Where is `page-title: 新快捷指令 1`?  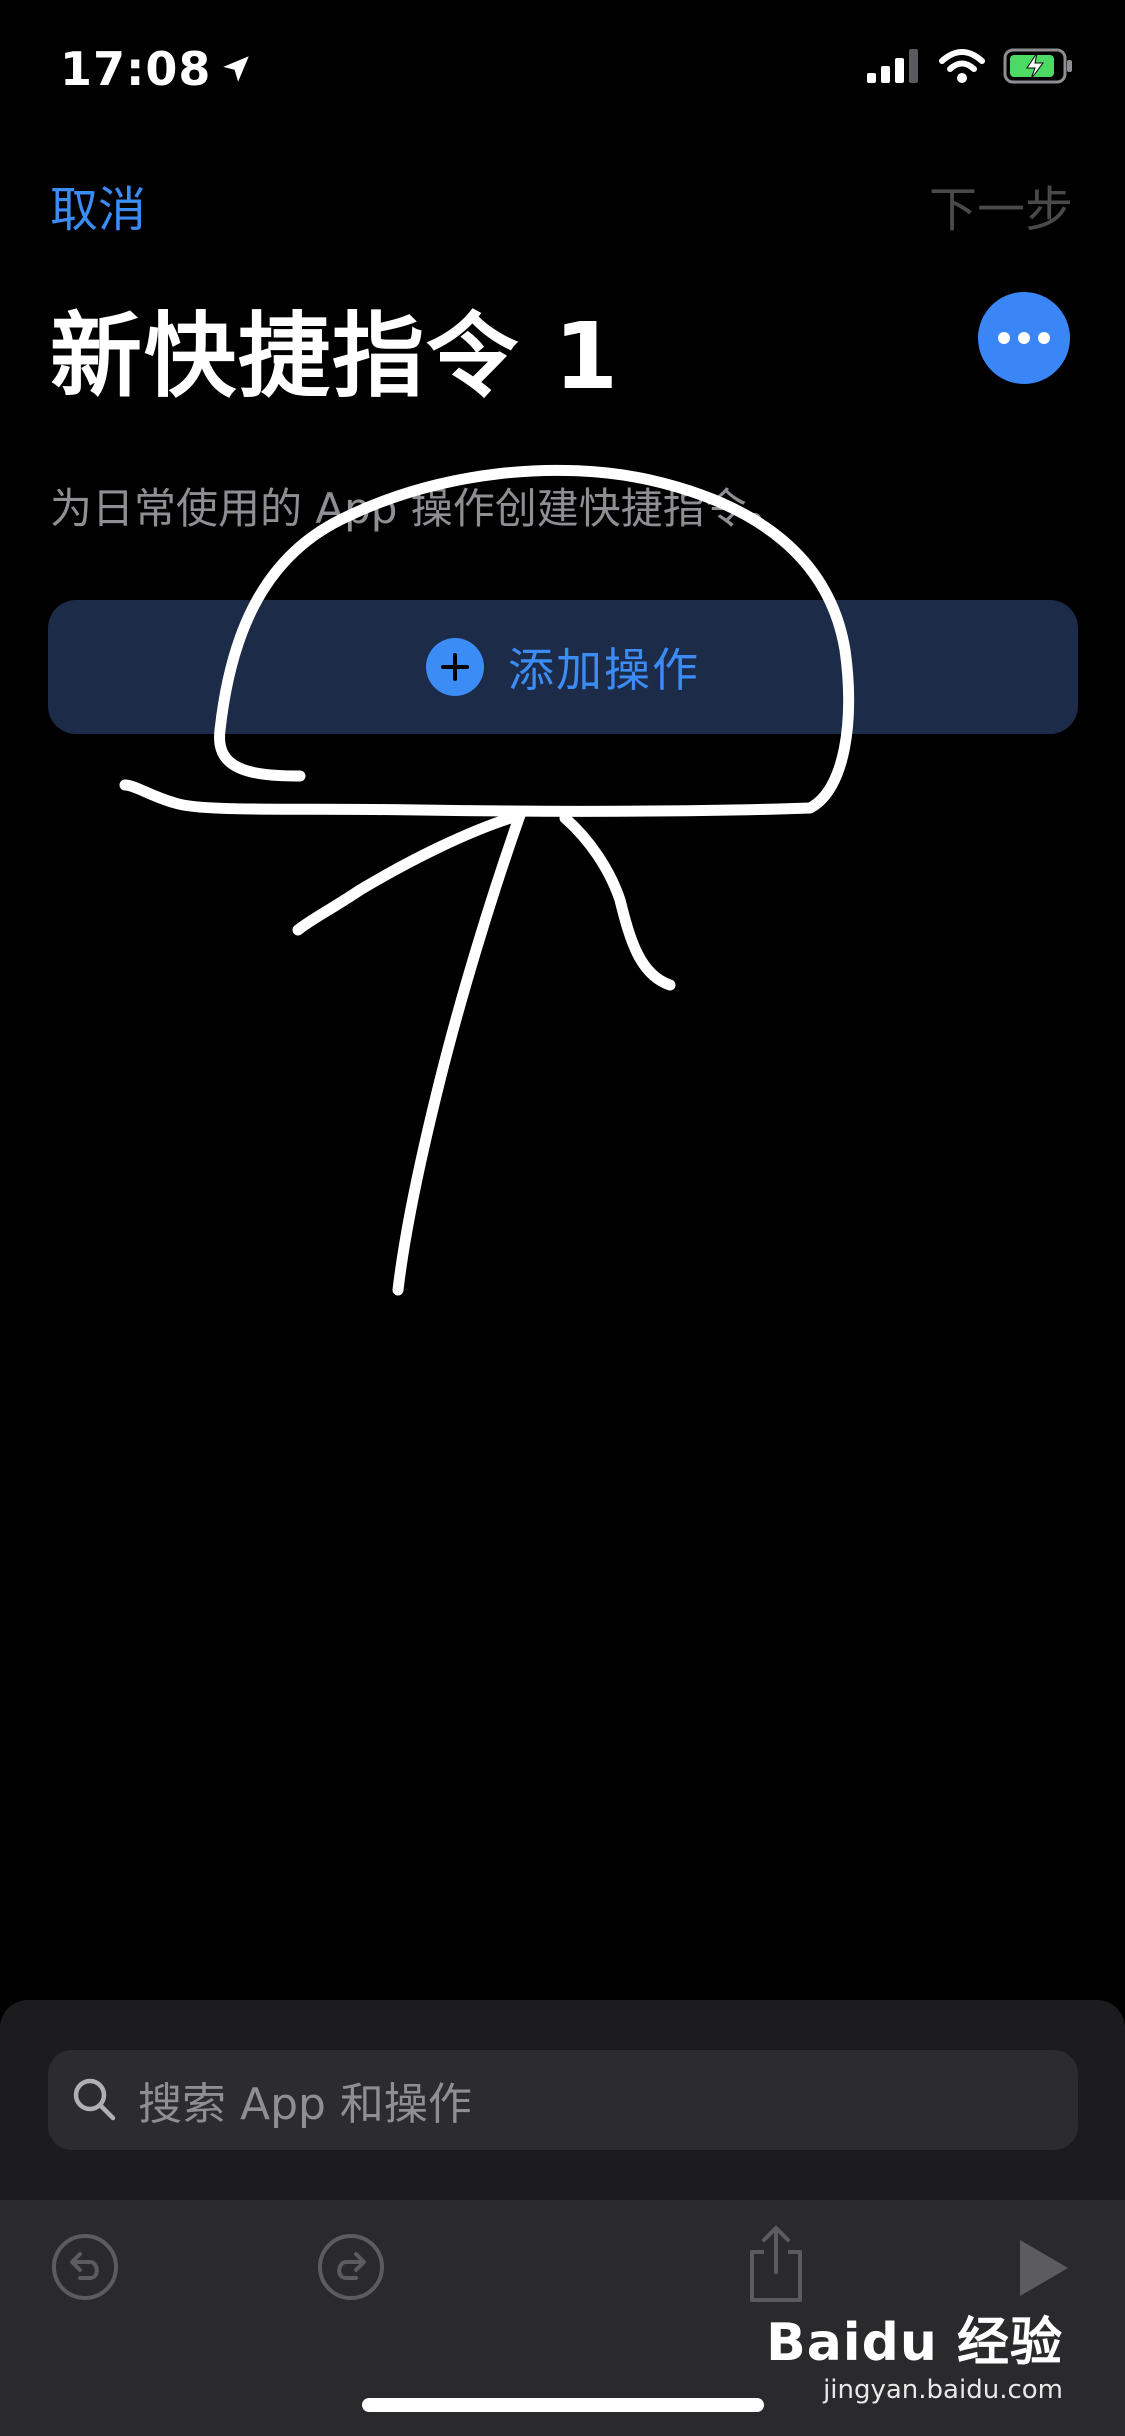 page-title: 新快捷指令 1 is located at coordinates (335, 356).